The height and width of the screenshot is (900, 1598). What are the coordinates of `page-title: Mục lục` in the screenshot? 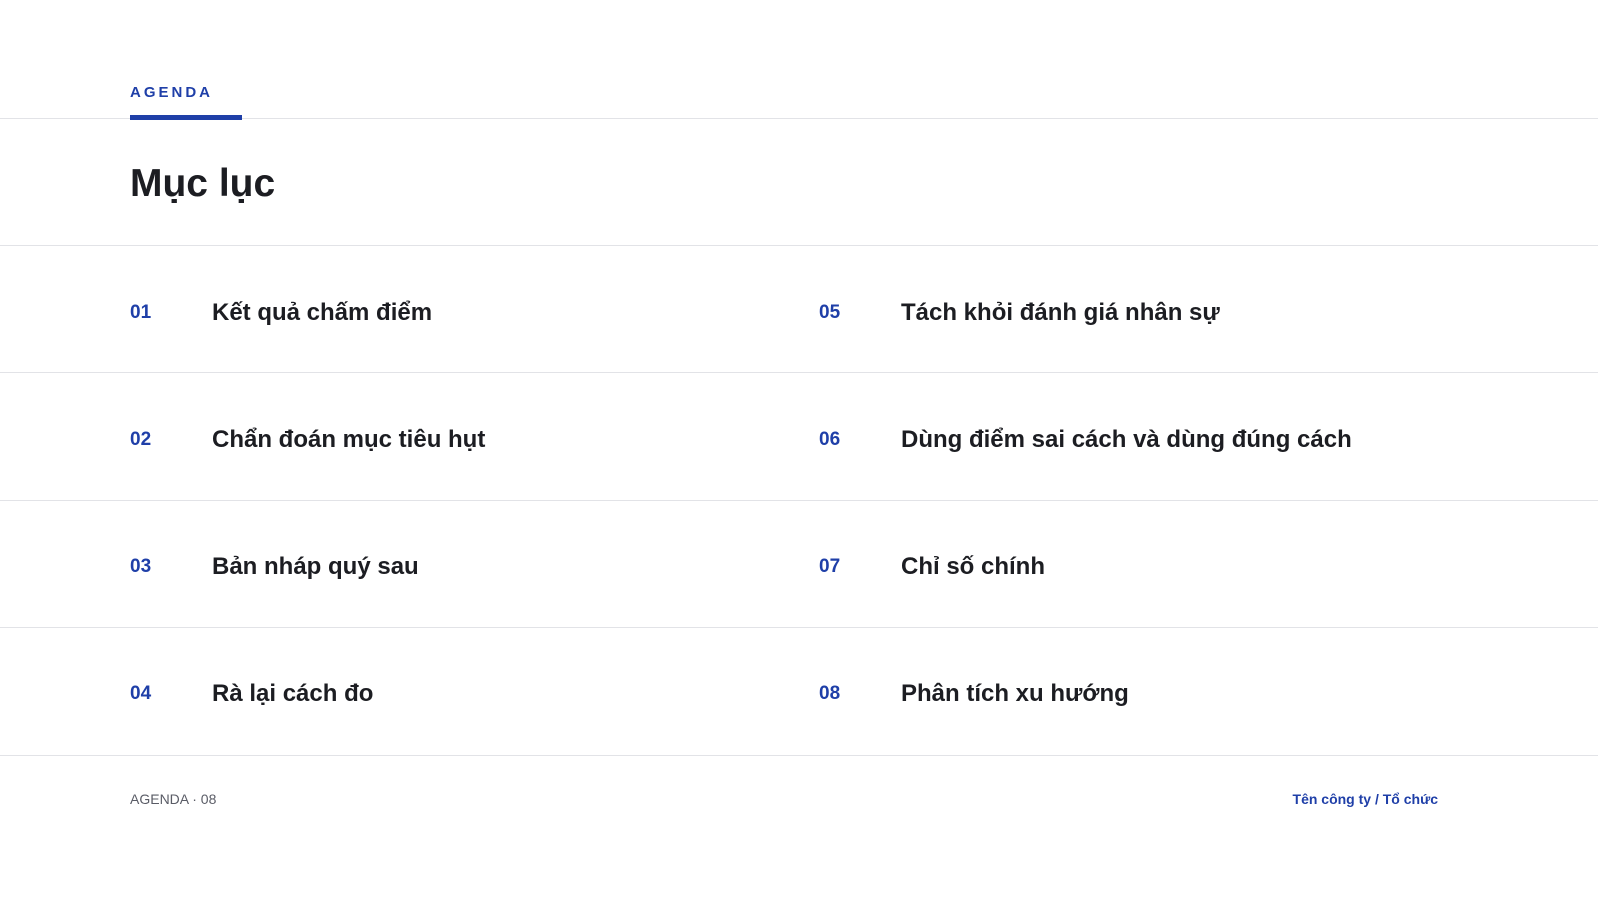 It's located at (203, 183).